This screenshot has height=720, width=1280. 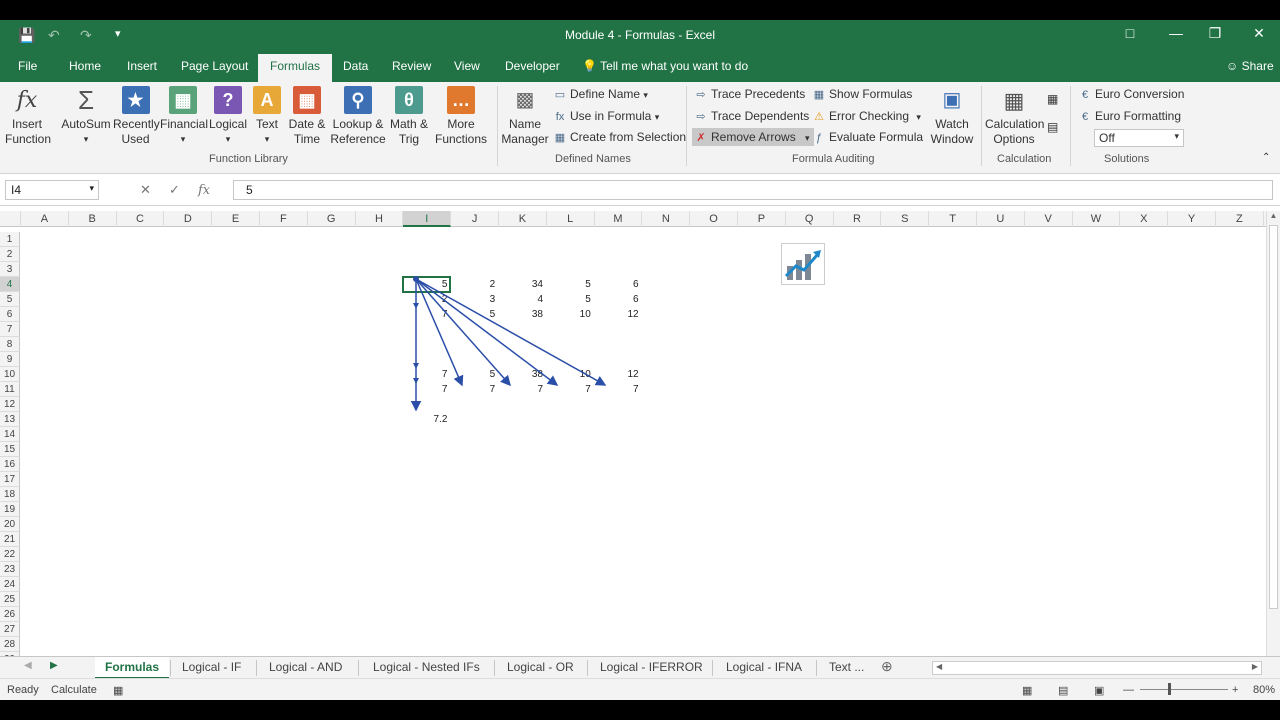 I want to click on insert-function-button: fx Insert Function, so click(x=28, y=116).